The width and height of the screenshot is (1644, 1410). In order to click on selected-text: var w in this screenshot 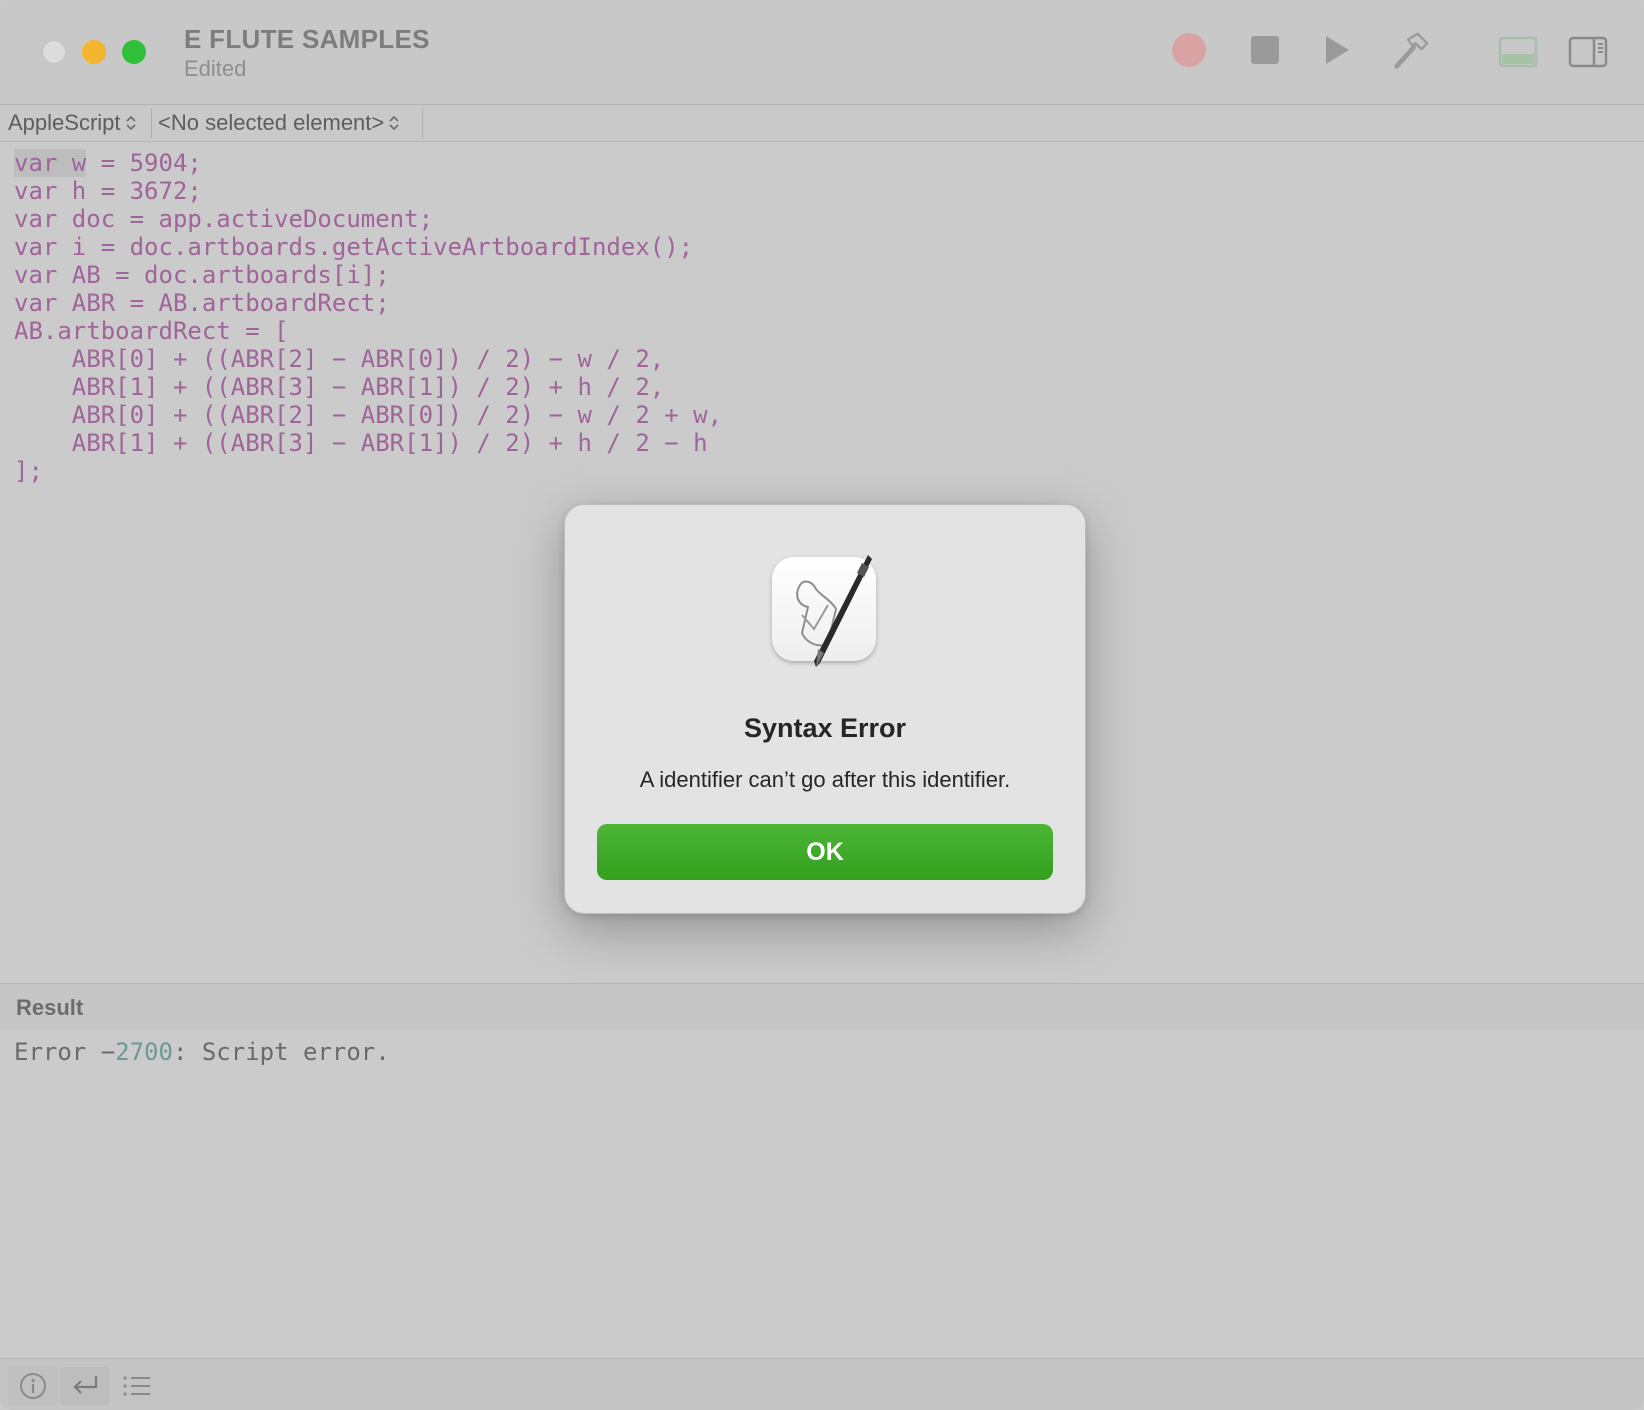, I will do `click(50, 163)`.